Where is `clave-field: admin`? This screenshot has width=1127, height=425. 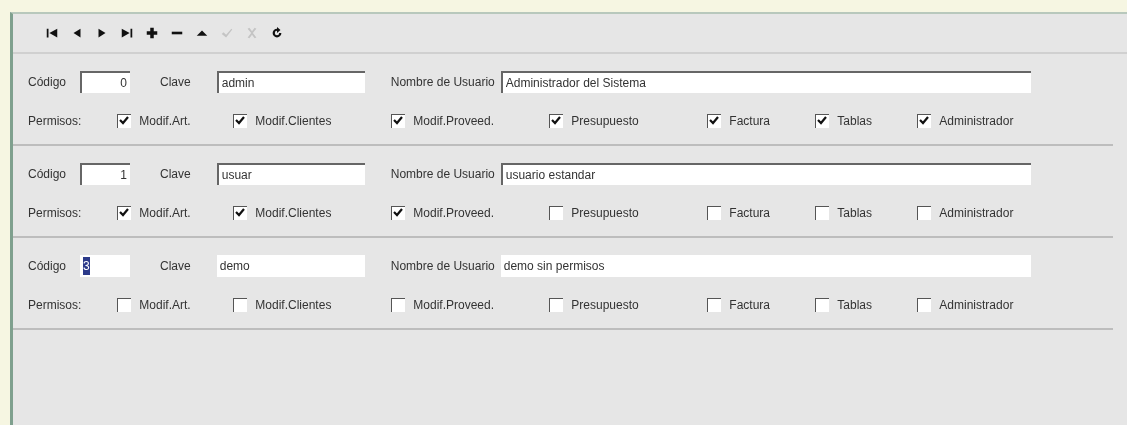 clave-field: admin is located at coordinates (290, 82).